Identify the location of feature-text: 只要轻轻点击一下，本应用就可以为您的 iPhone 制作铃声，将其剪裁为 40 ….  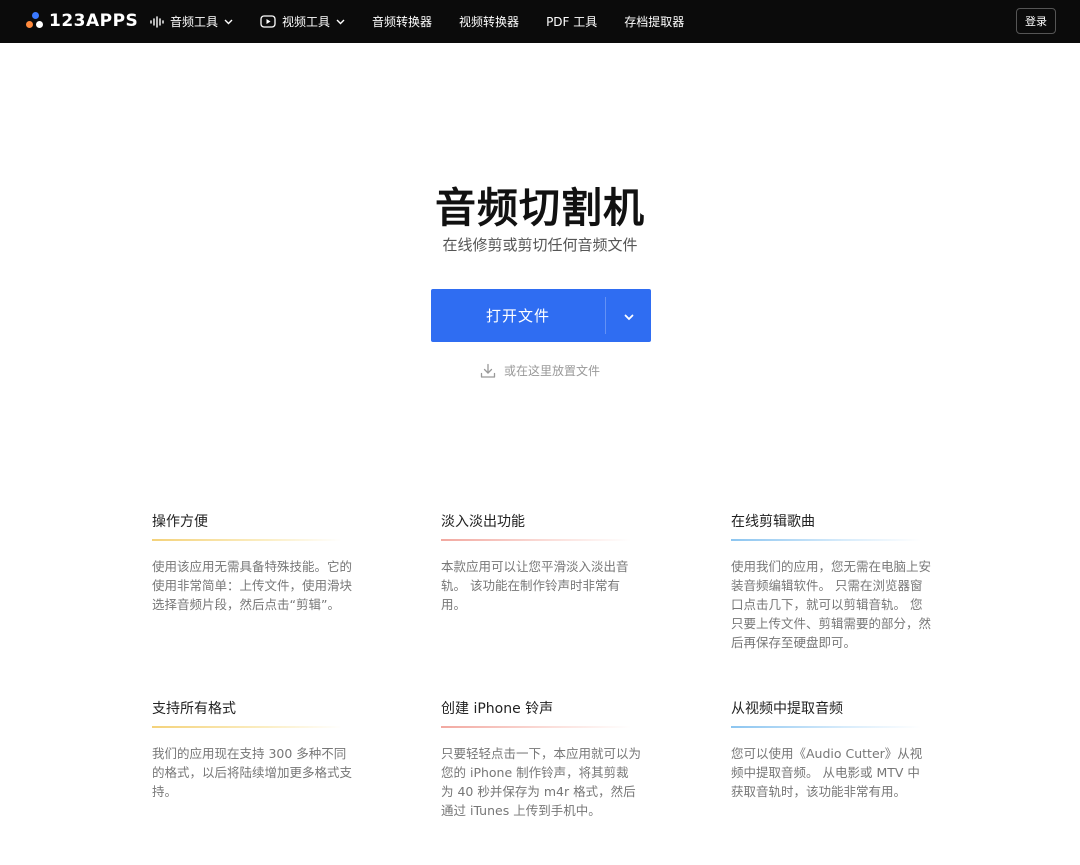
(541, 782).